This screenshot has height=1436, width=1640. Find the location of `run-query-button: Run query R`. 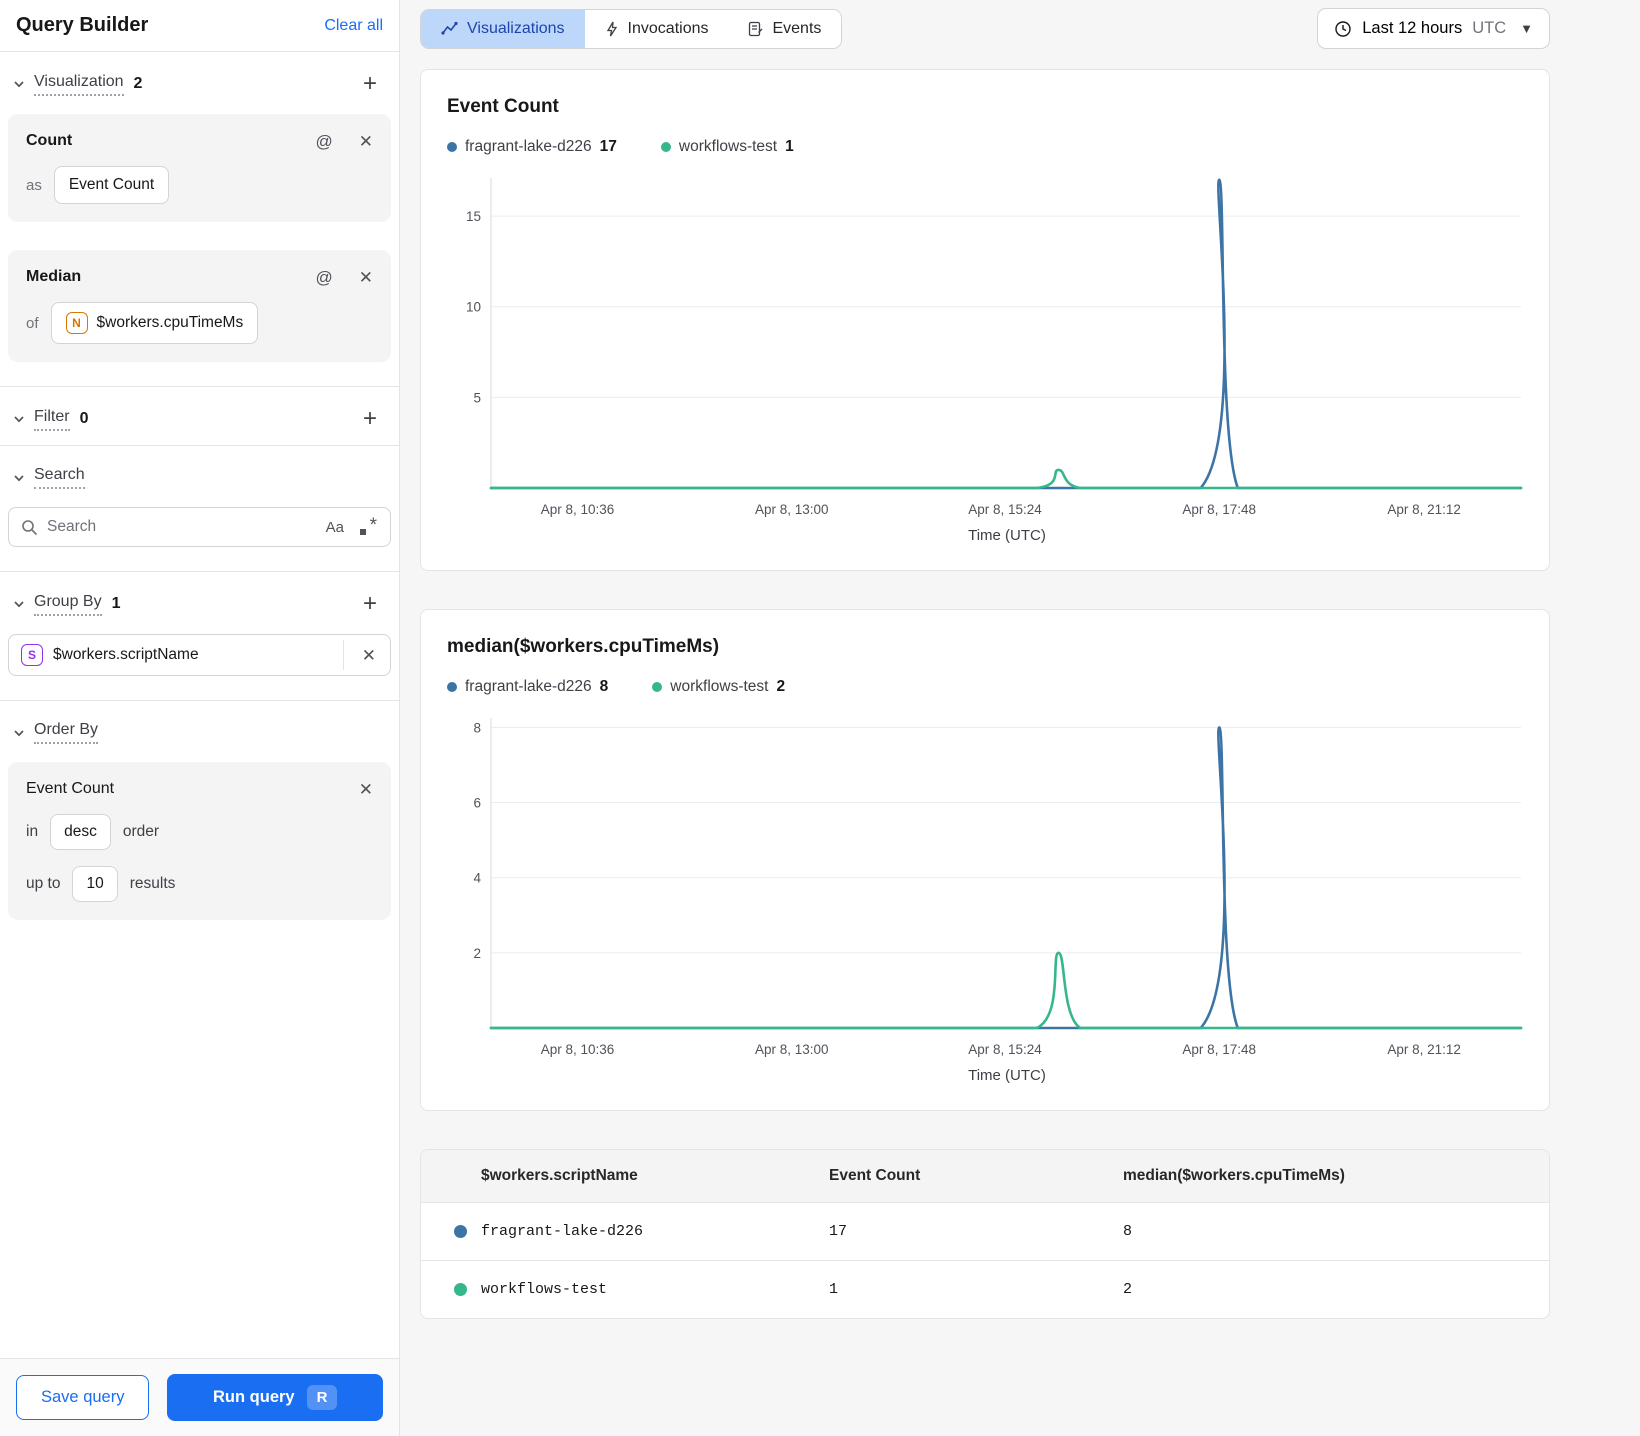

run-query-button: Run query R is located at coordinates (275, 1397).